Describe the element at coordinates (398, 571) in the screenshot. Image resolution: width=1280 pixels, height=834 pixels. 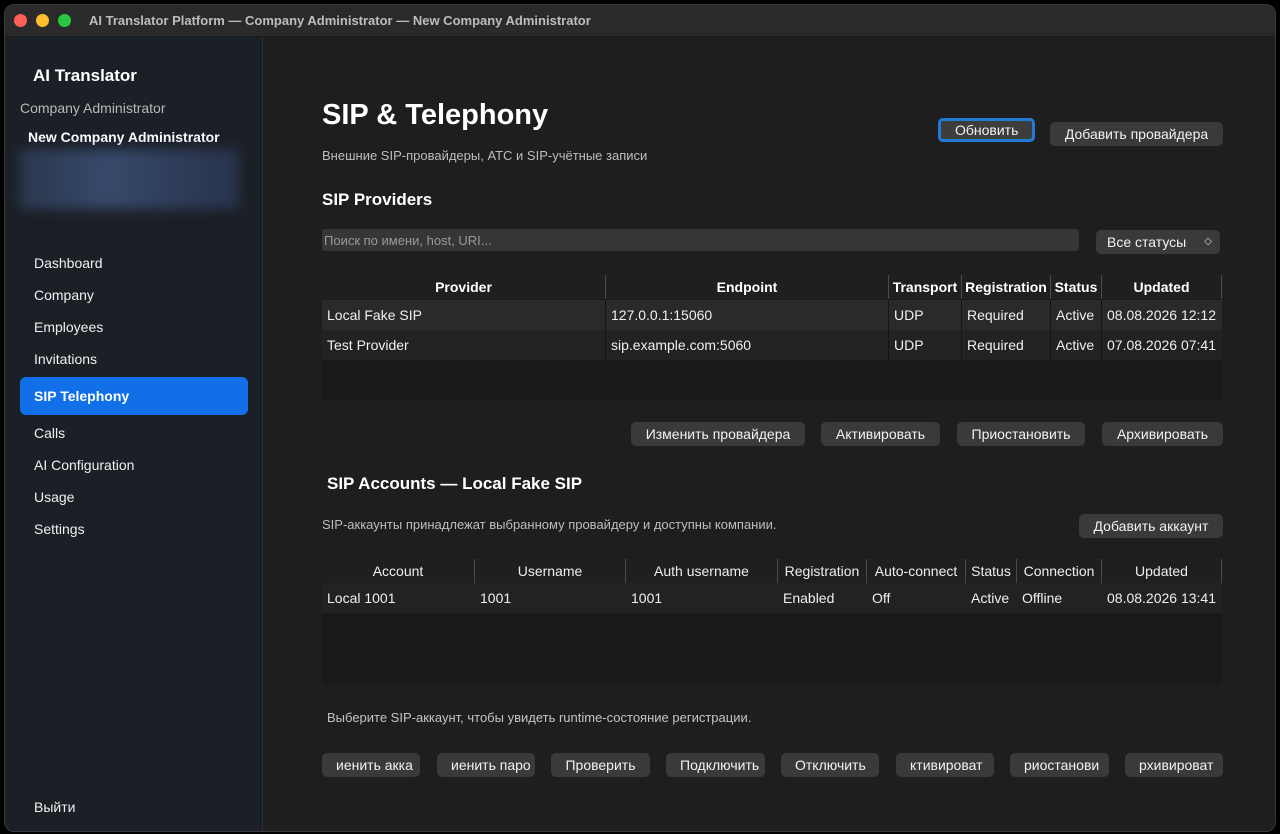
I see `column-header-account: Account` at that location.